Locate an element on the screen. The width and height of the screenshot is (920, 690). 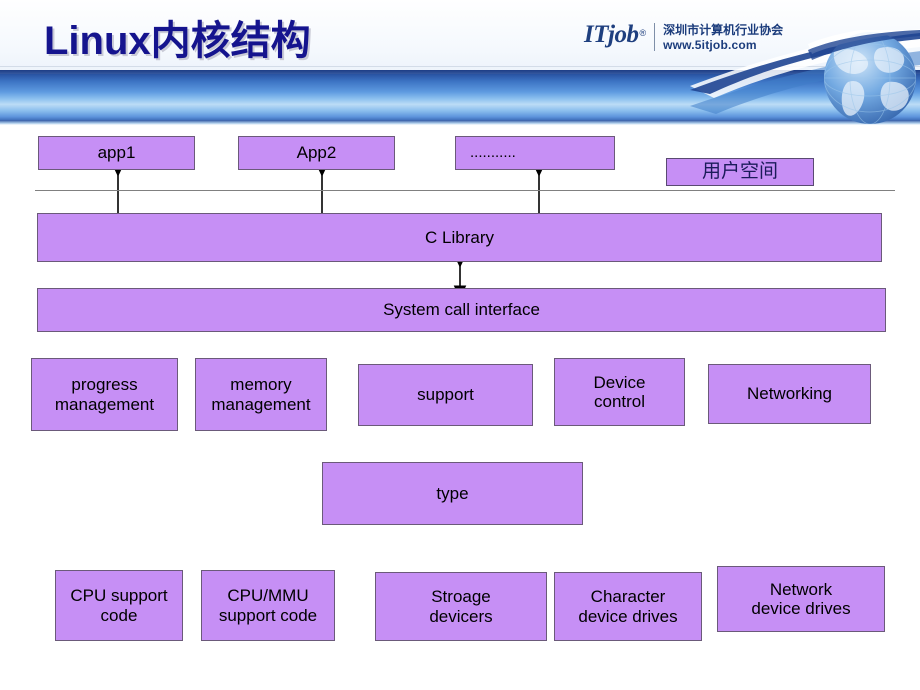
box-label: C Library is located at coordinates (459, 237).